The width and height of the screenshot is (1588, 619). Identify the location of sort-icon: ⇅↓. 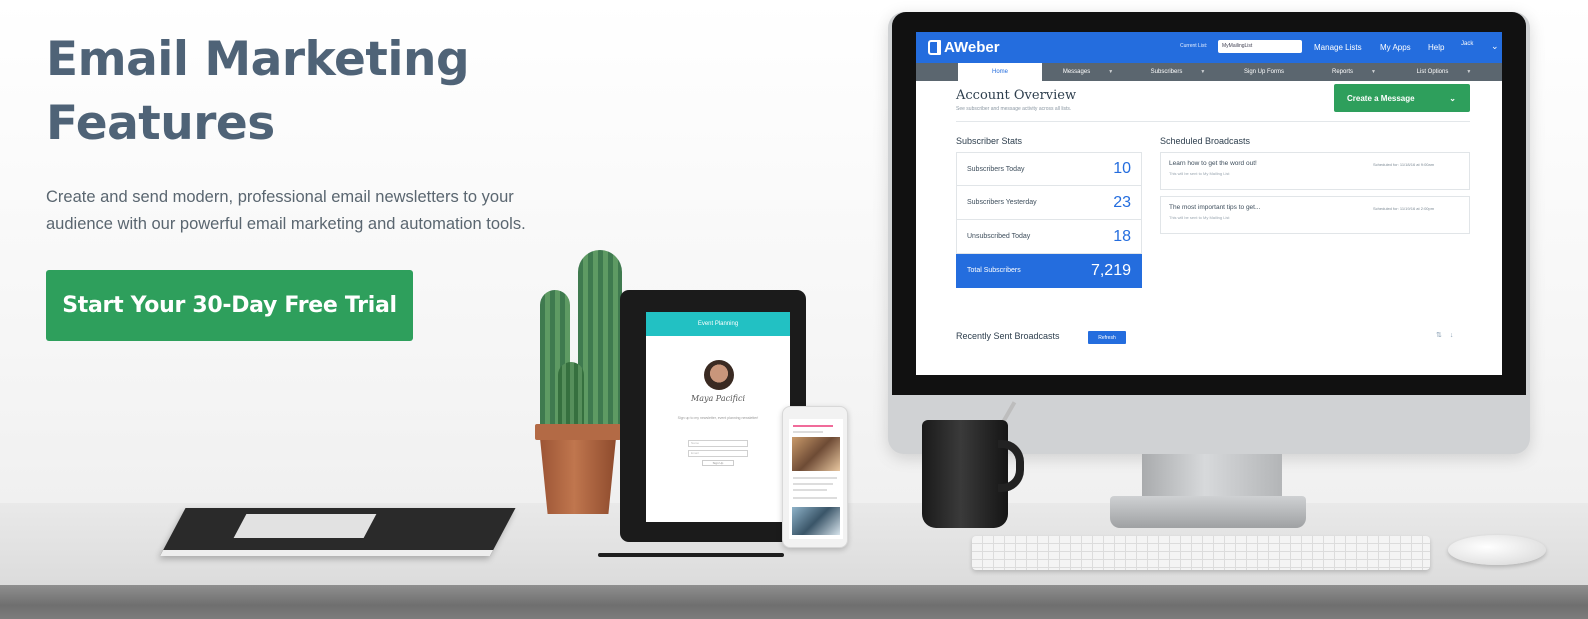
(1449, 335).